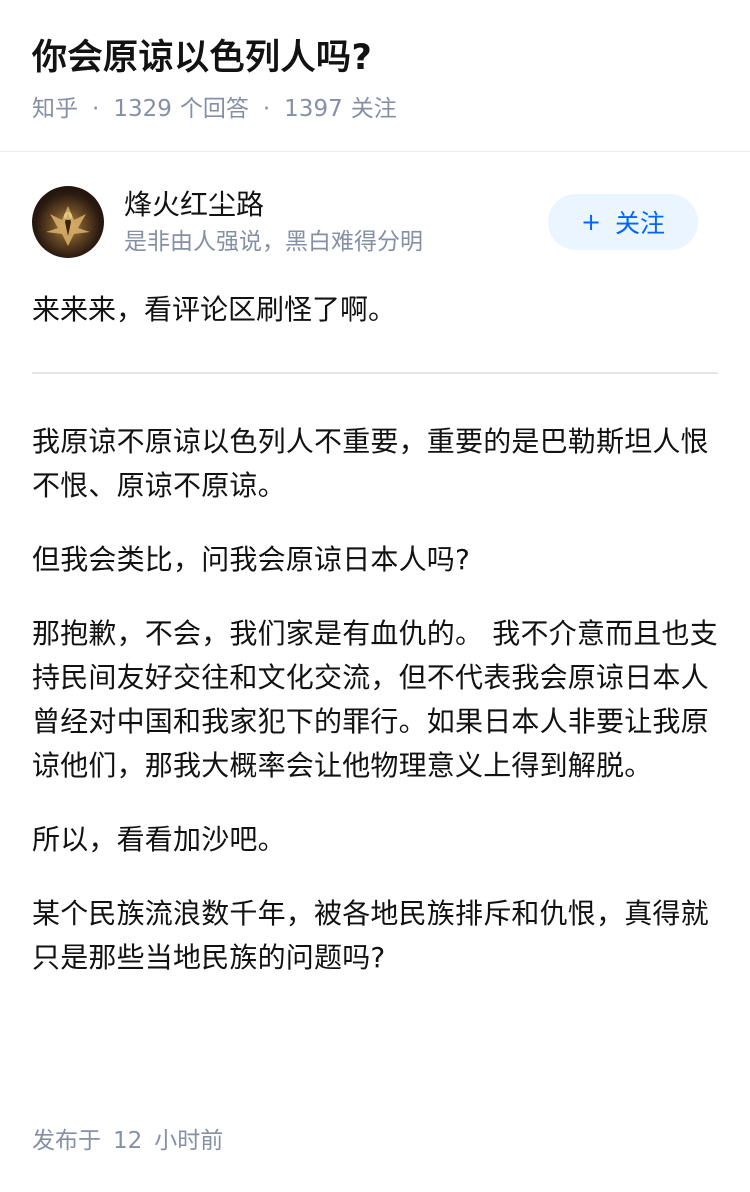  Describe the element at coordinates (370, 935) in the screenshot. I see `answer-paragraph: 某个民族流浪数千年，被各地民族排斥和仇恨，真得就只是那些当地民族的问题吗?` at that location.